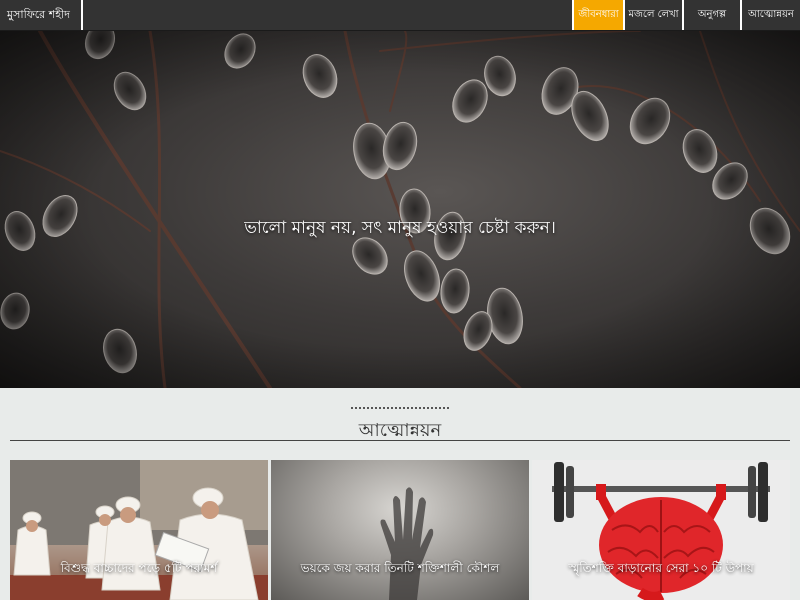  What do you see at coordinates (597, 15) in the screenshot?
I see `nav-item-lifestyle: জীবনধারা` at bounding box center [597, 15].